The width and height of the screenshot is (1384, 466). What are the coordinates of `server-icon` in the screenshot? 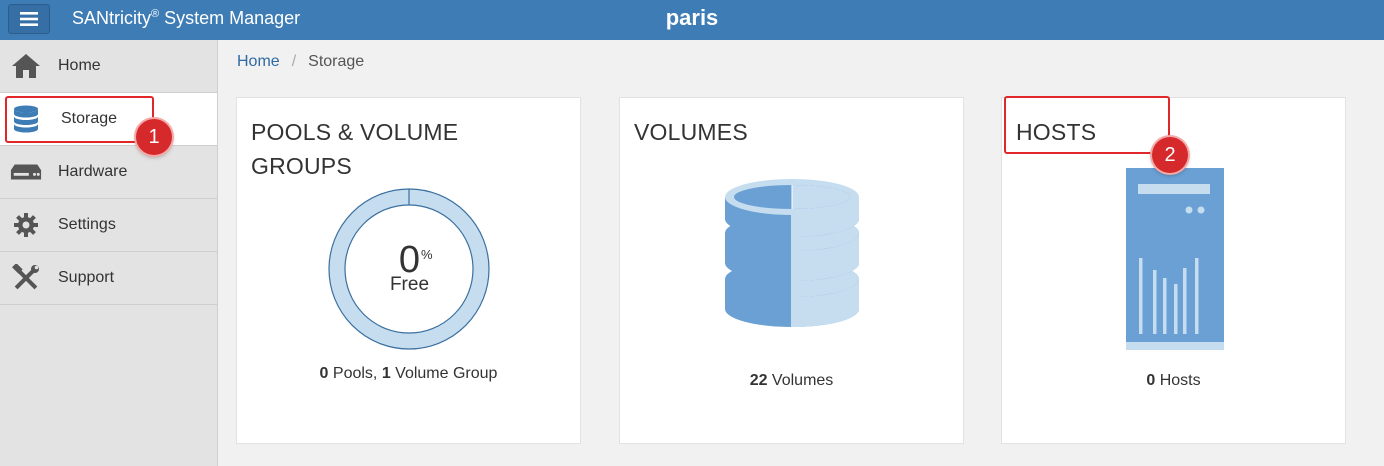 It's located at (1175, 259).